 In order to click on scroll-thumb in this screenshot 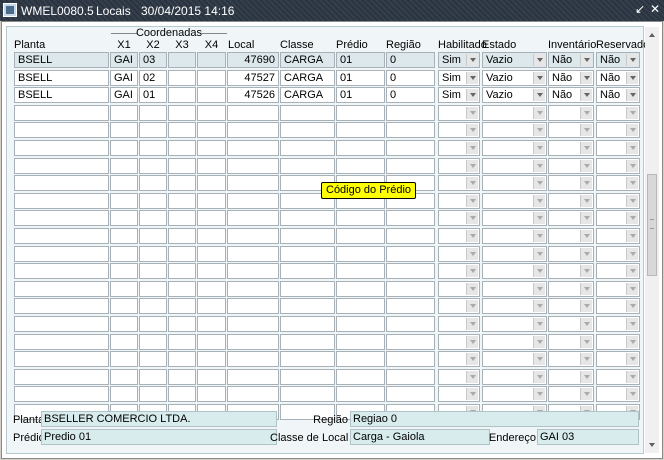, I will do `click(652, 225)`.